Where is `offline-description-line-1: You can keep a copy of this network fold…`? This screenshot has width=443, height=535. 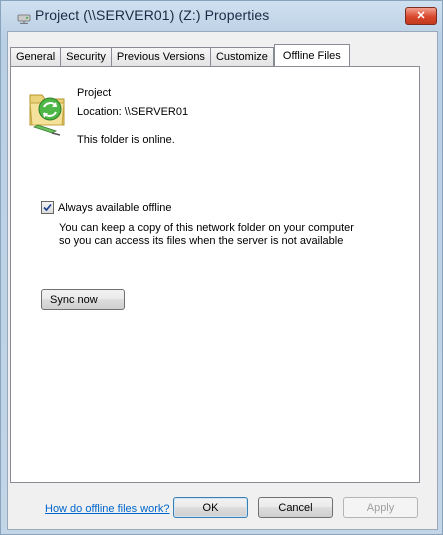 offline-description-line-1: You can keep a copy of this network fold… is located at coordinates (206, 228).